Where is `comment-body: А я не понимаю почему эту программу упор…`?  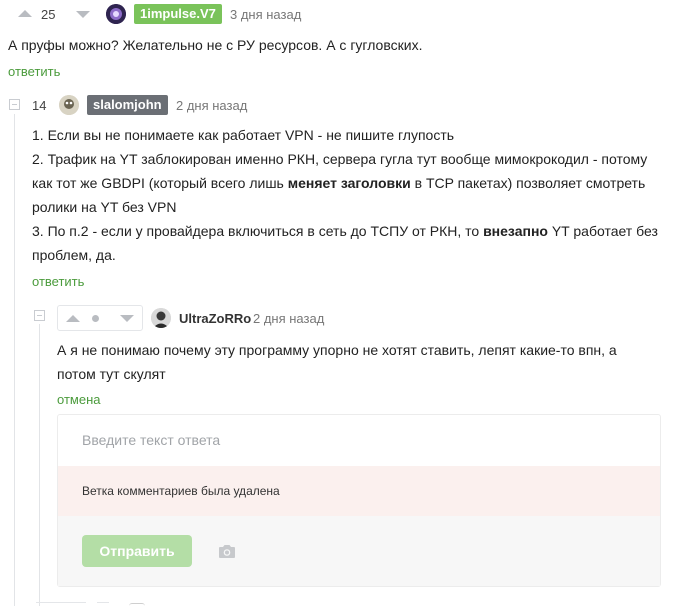 comment-body: А я не понимаю почему эту программу упор… is located at coordinates (357, 362).